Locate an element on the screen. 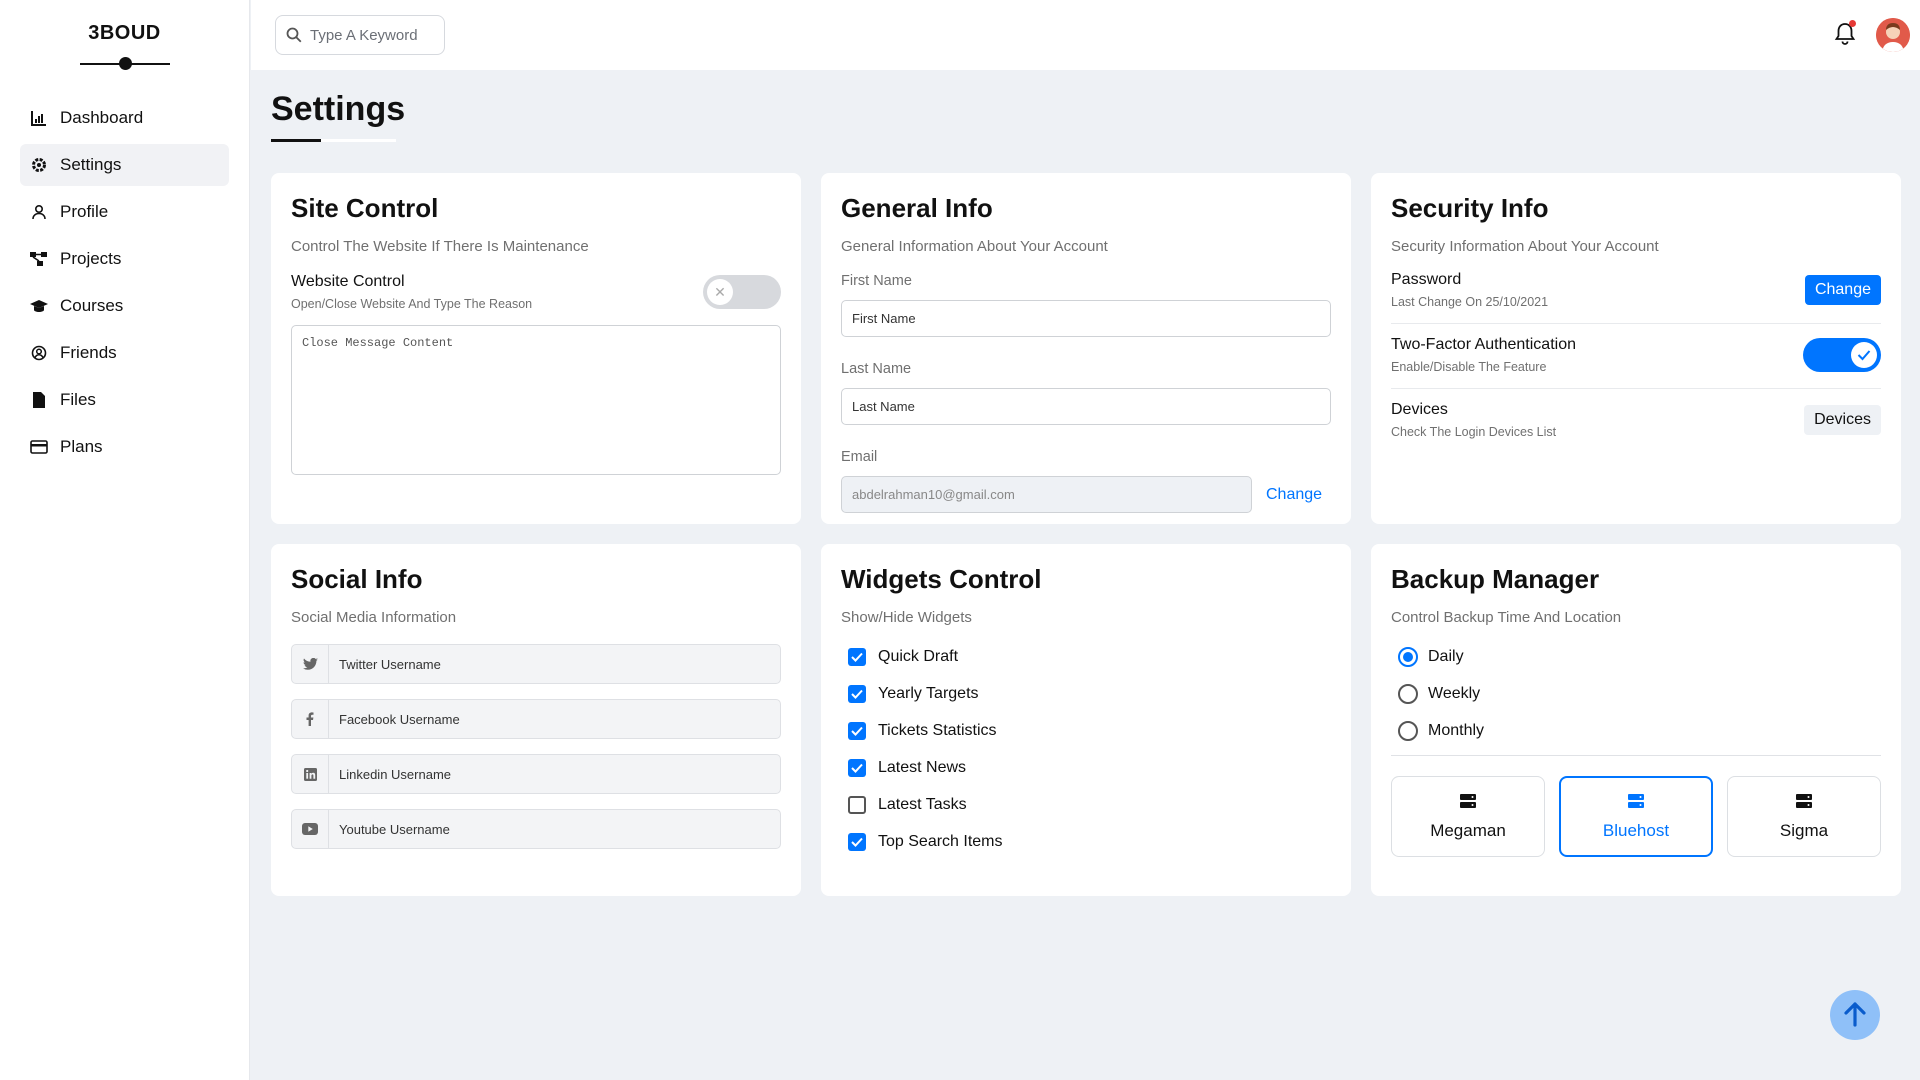 The width and height of the screenshot is (1920, 1080). widget-checkbox-top-search-items: Top Search Items is located at coordinates (1086, 841).